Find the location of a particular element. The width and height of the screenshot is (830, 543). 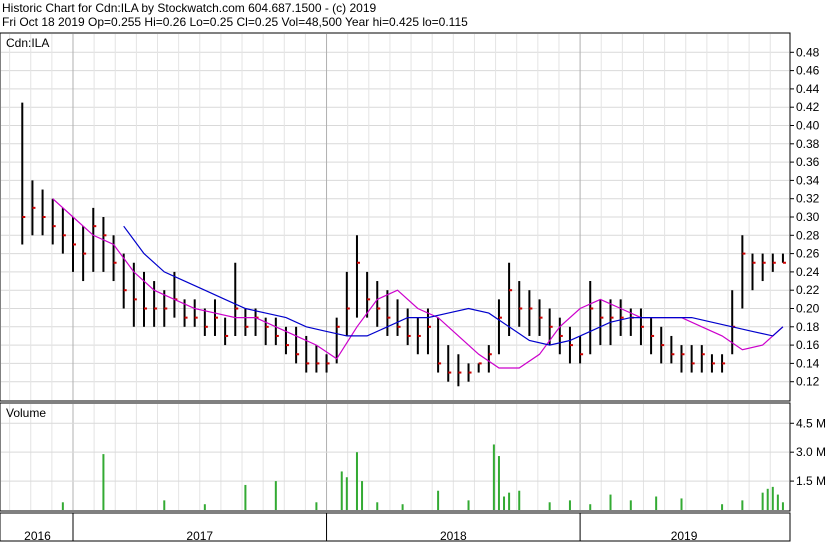

price-tick-label: 0.12 is located at coordinates (808, 382).